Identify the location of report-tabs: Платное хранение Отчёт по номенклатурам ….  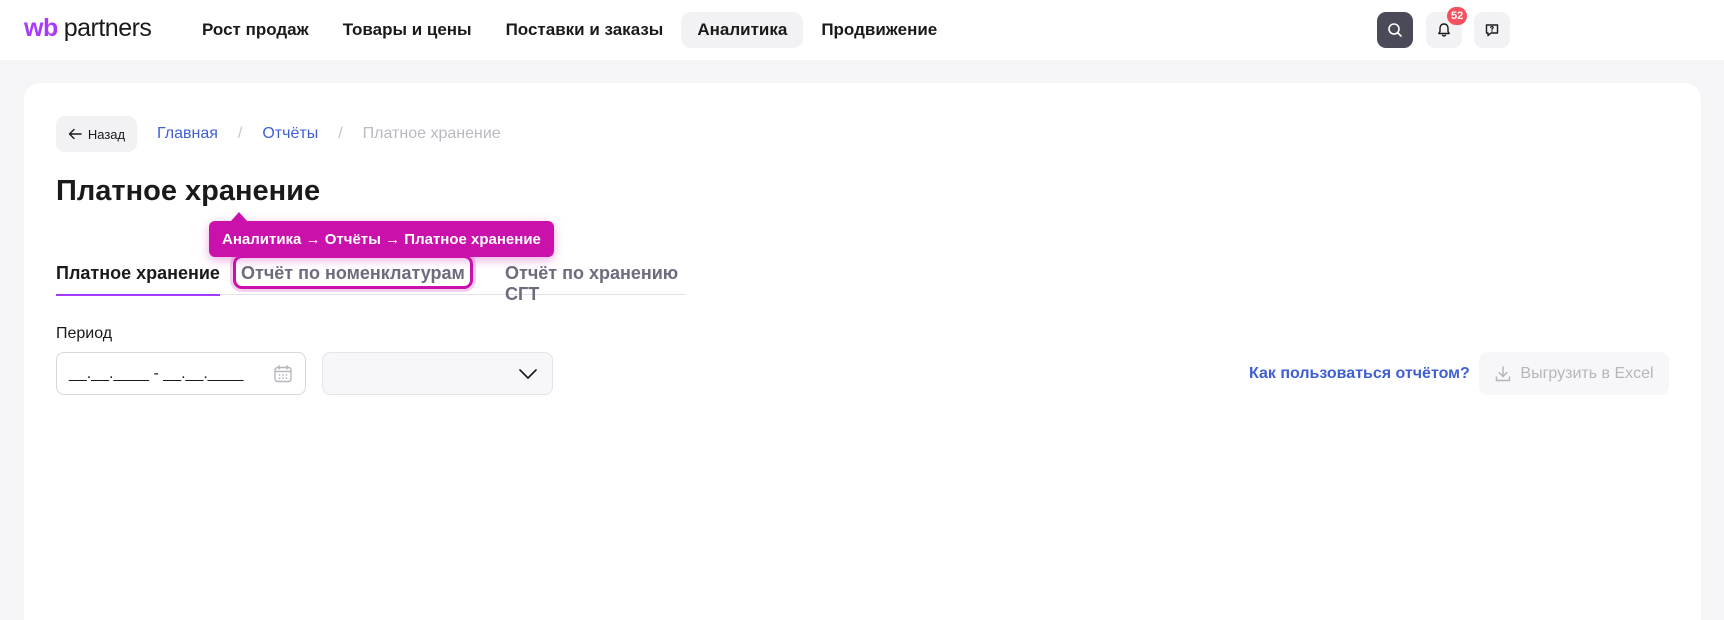
(371, 279).